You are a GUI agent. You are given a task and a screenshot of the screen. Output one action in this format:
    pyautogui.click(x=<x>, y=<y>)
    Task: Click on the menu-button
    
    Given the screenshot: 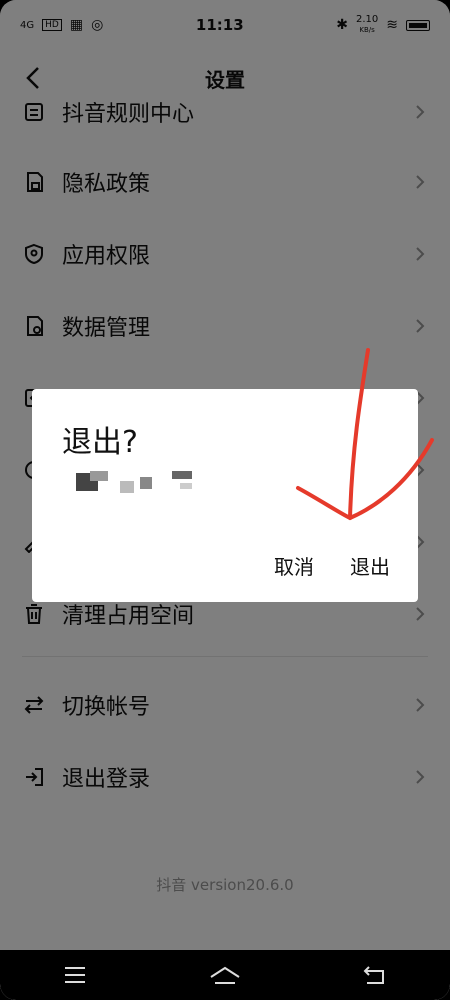 What is the action you would take?
    pyautogui.click(x=75, y=975)
    